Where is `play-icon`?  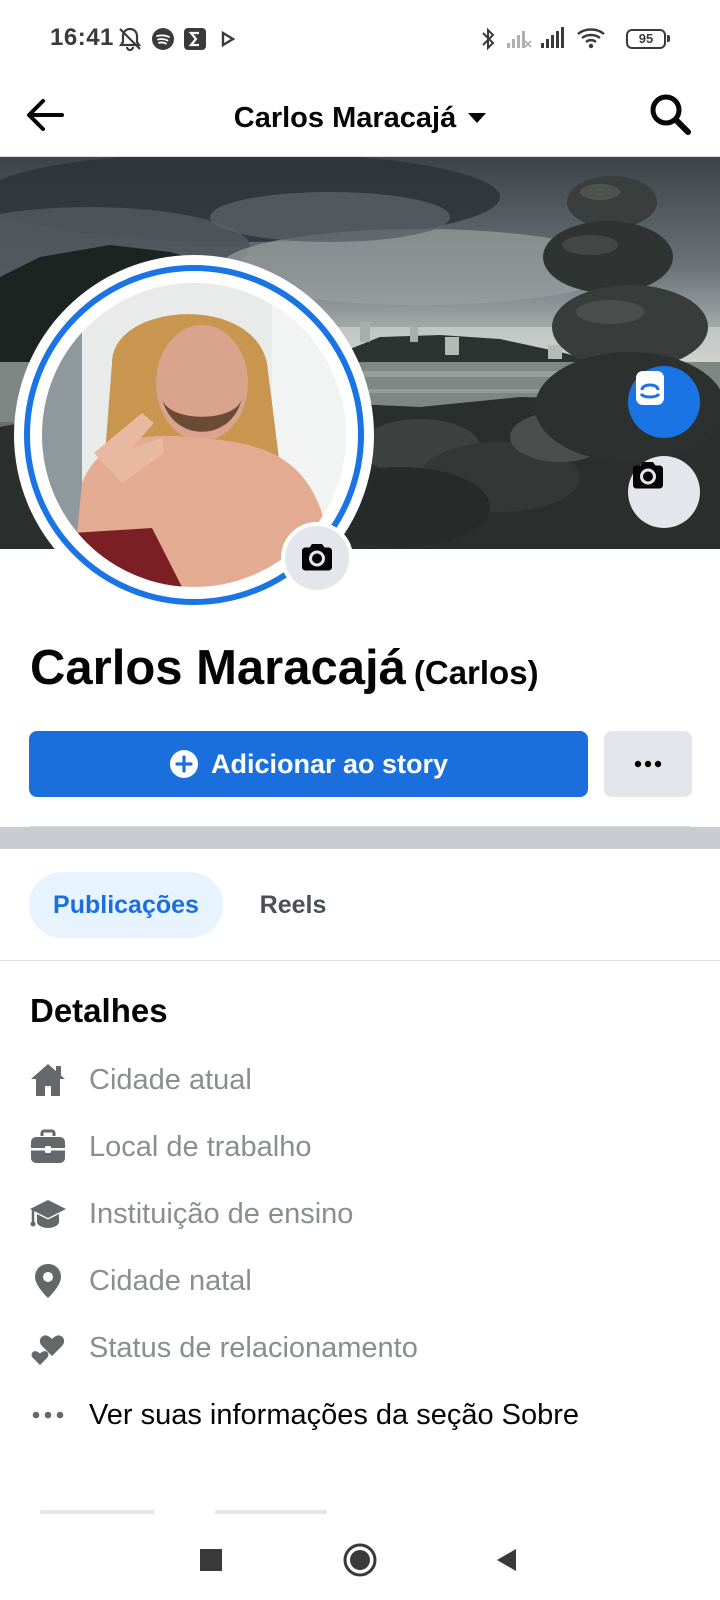 play-icon is located at coordinates (228, 39).